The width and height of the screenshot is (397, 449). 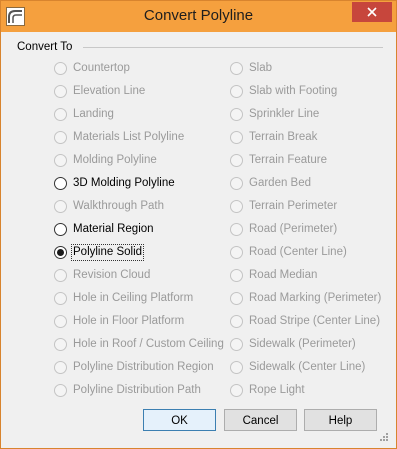 What do you see at coordinates (113, 229) in the screenshot?
I see `radio-label: Material Region` at bounding box center [113, 229].